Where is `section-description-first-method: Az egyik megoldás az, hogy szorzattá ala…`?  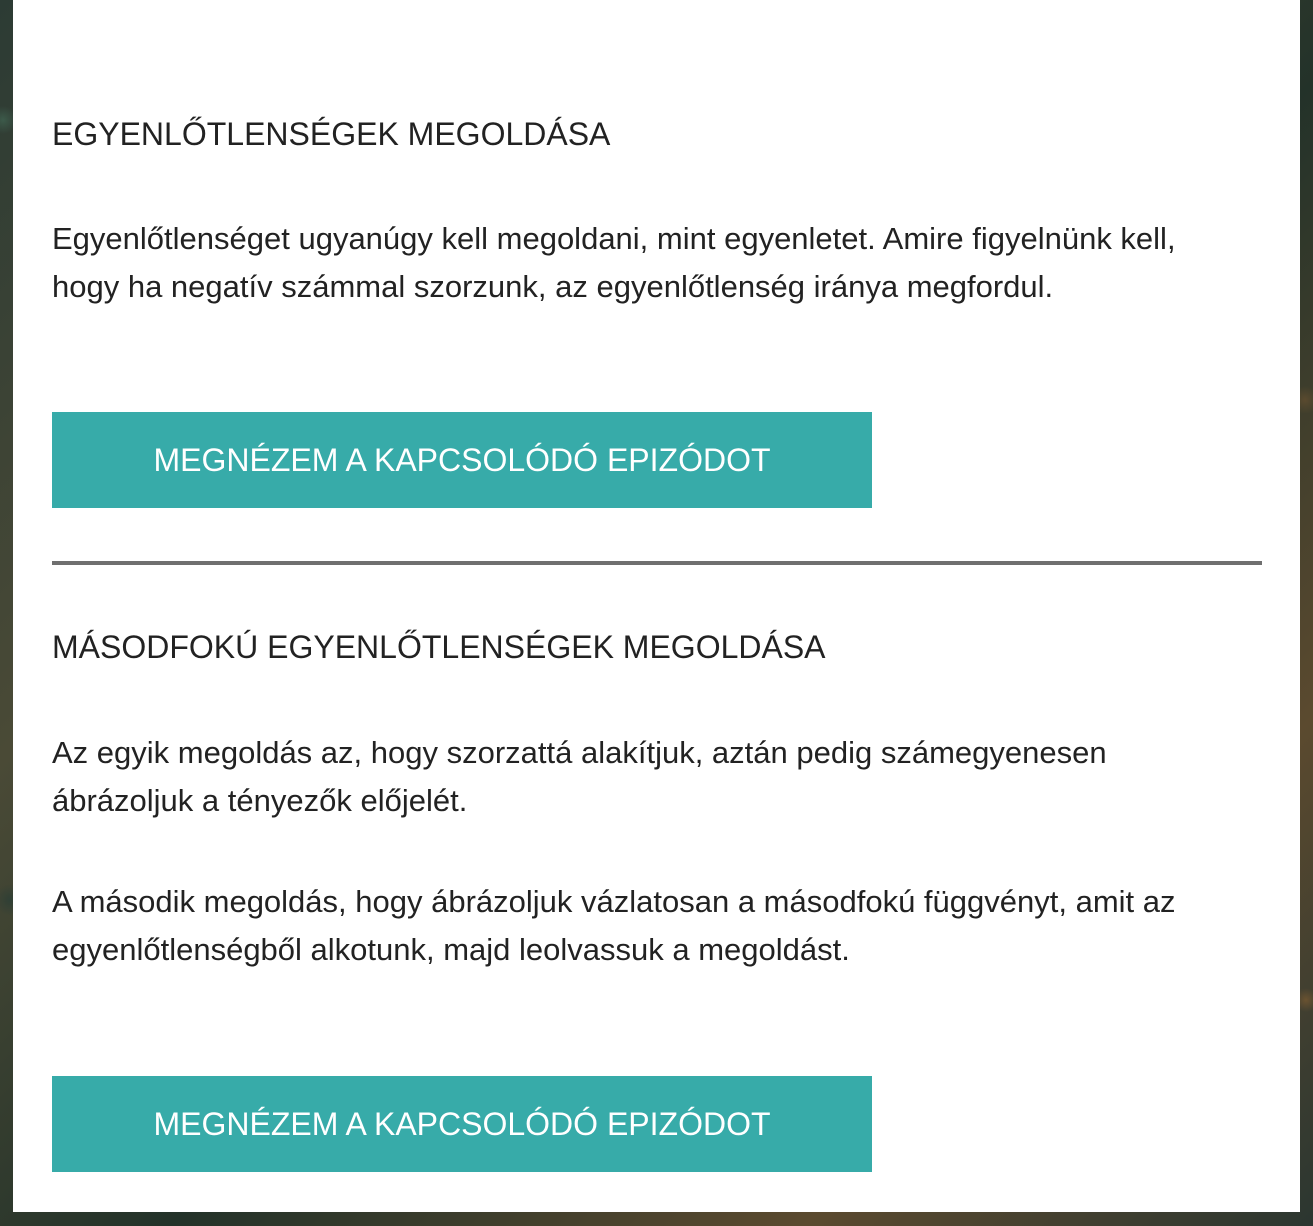 section-description-first-method: Az egyik megoldás az, hogy szorzattá ala… is located at coordinates (579, 776).